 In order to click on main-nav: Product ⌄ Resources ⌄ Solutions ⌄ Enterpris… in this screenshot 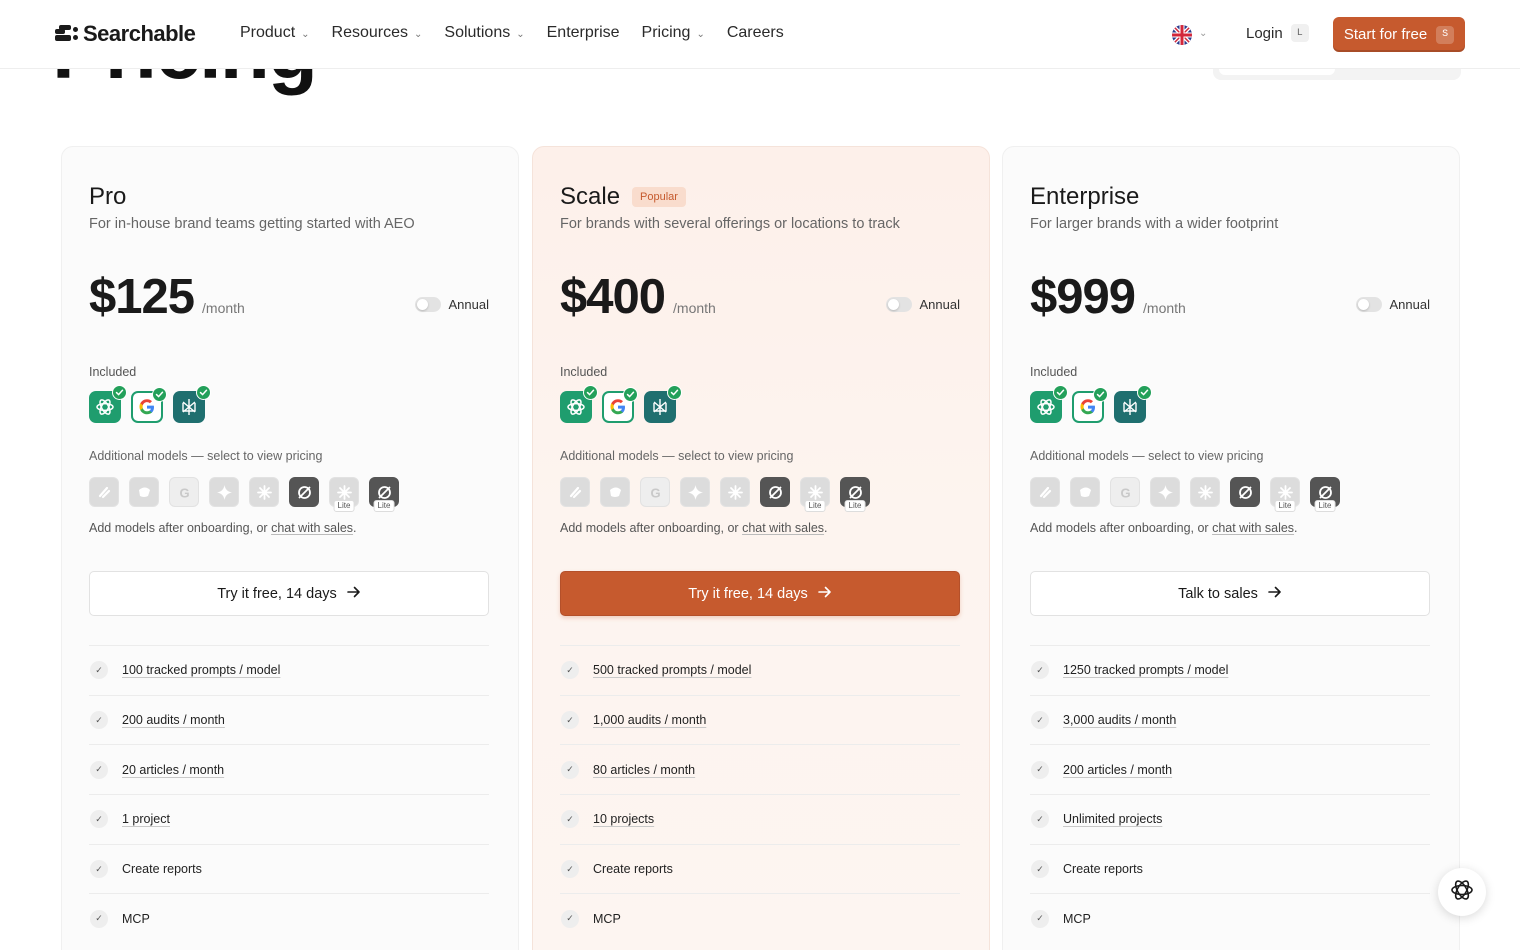, I will do `click(512, 33)`.